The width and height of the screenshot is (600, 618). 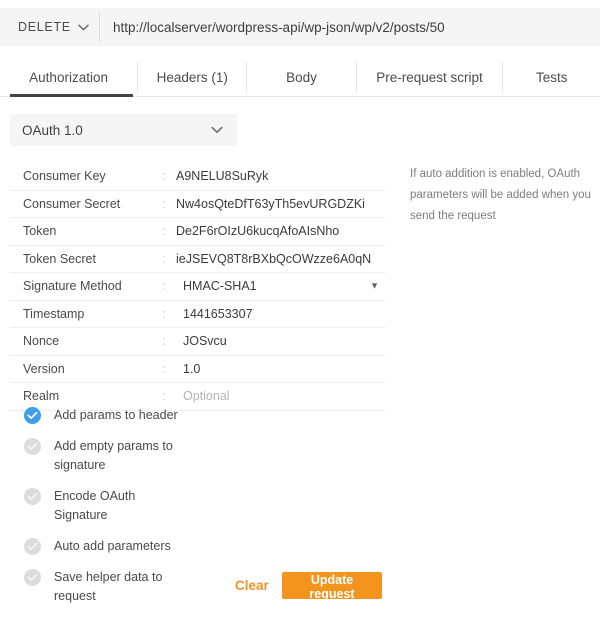 What do you see at coordinates (116, 415) in the screenshot?
I see `option-label: Add params to header` at bounding box center [116, 415].